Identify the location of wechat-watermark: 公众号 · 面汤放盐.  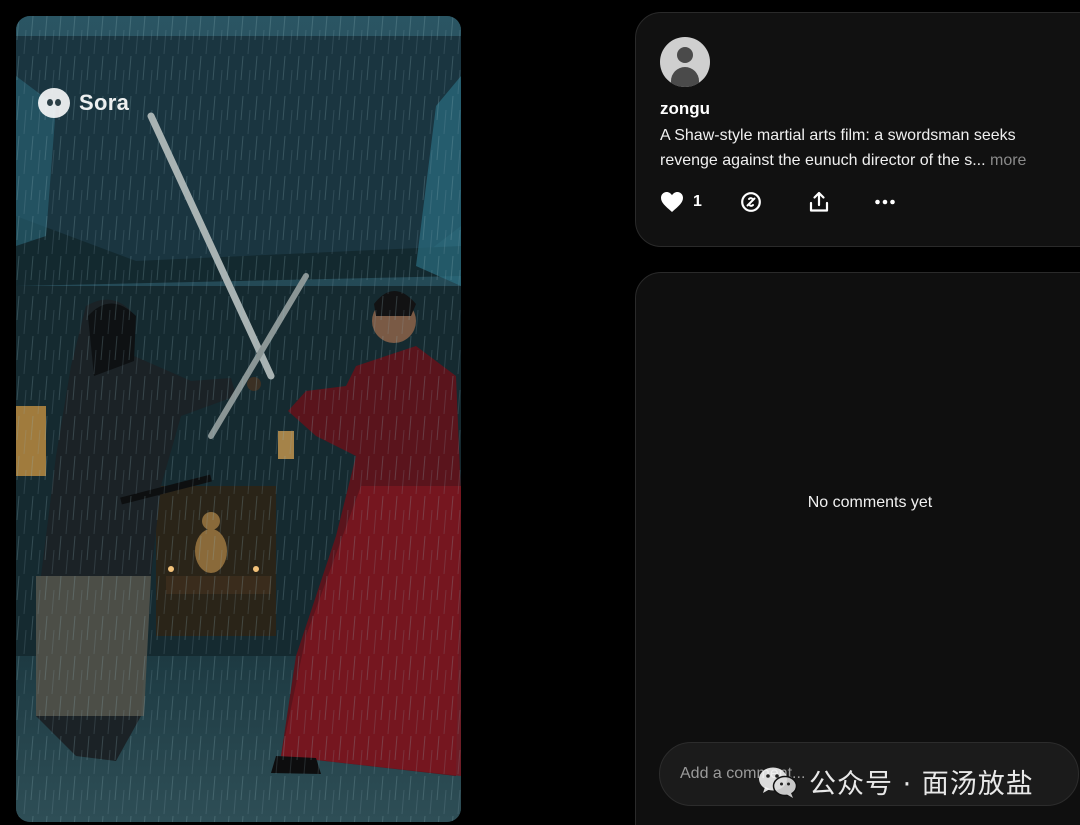
(895, 781).